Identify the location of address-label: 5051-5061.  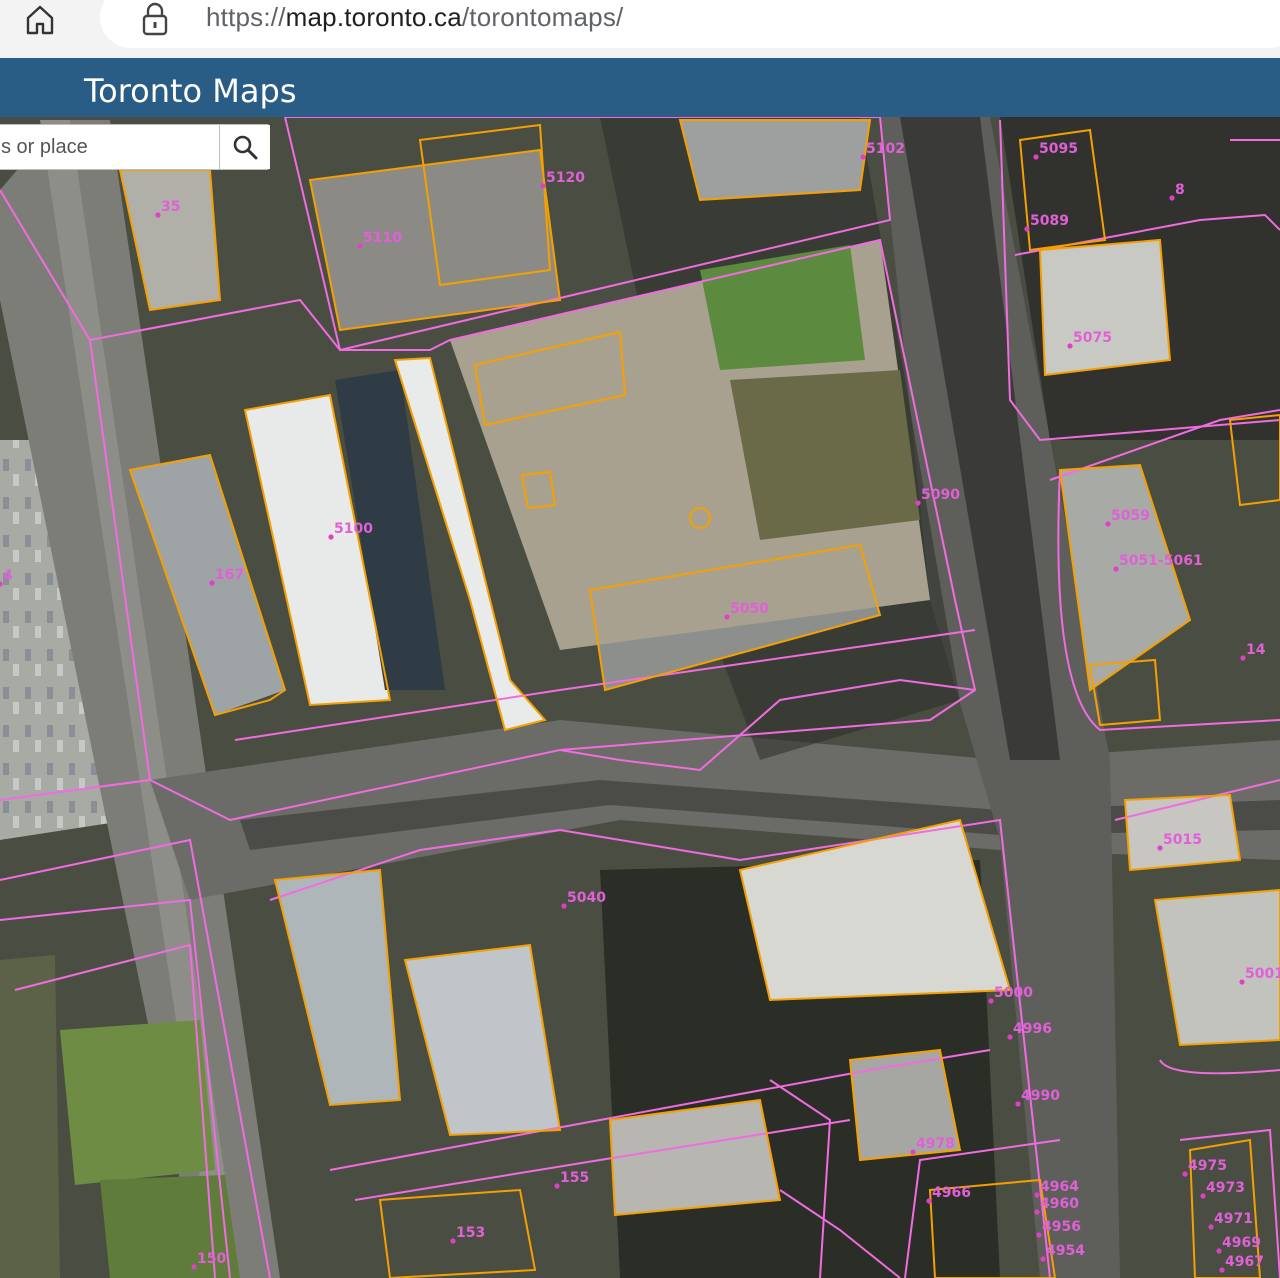
(1161, 561).